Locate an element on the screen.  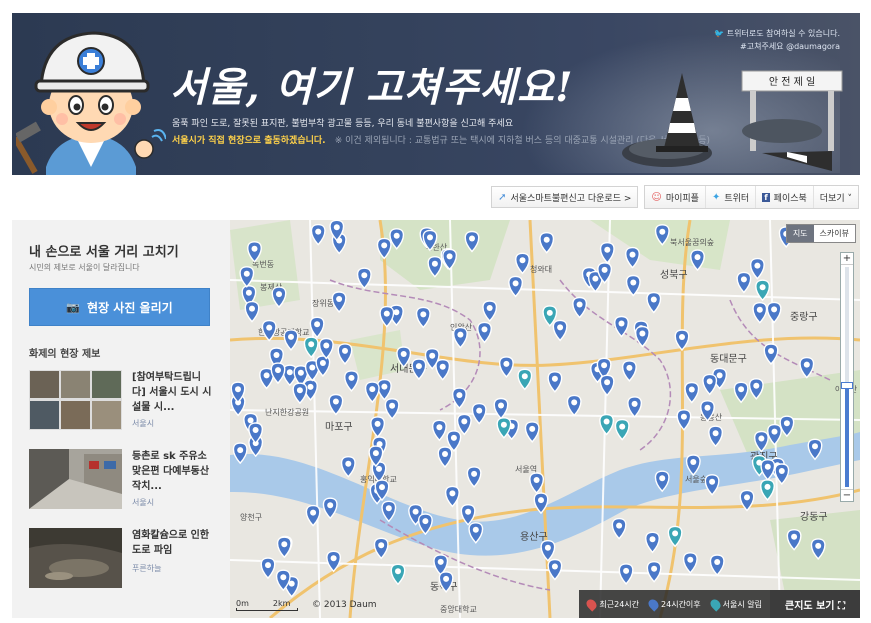
map-label: 중랑구 is located at coordinates (804, 317).